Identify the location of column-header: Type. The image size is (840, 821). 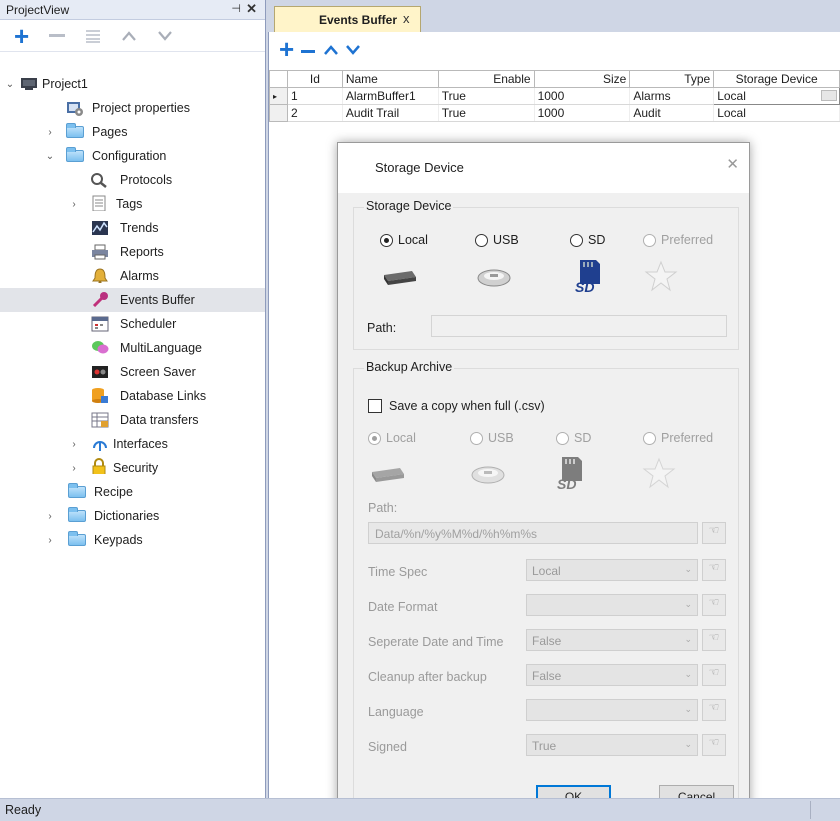
(672, 79).